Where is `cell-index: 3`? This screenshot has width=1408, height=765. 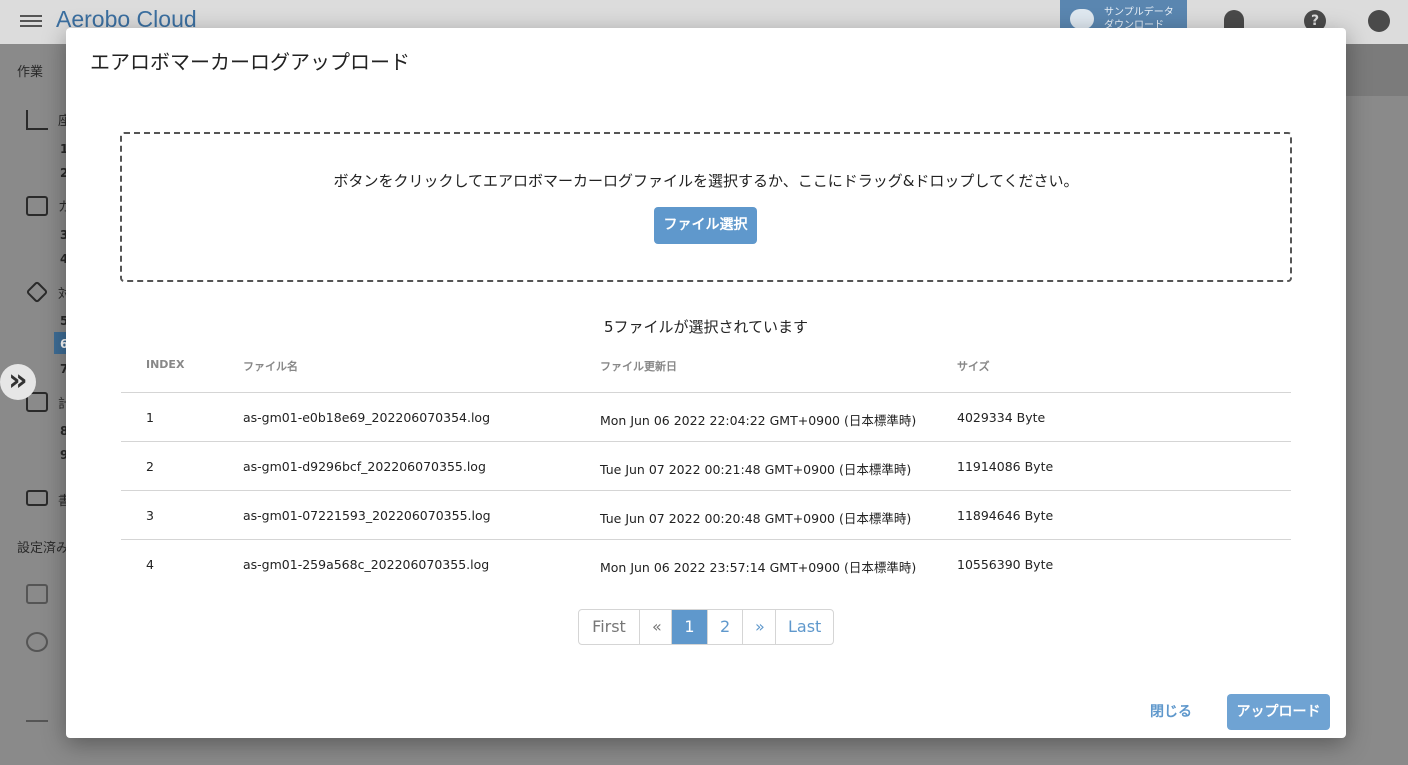 cell-index: 3 is located at coordinates (150, 515).